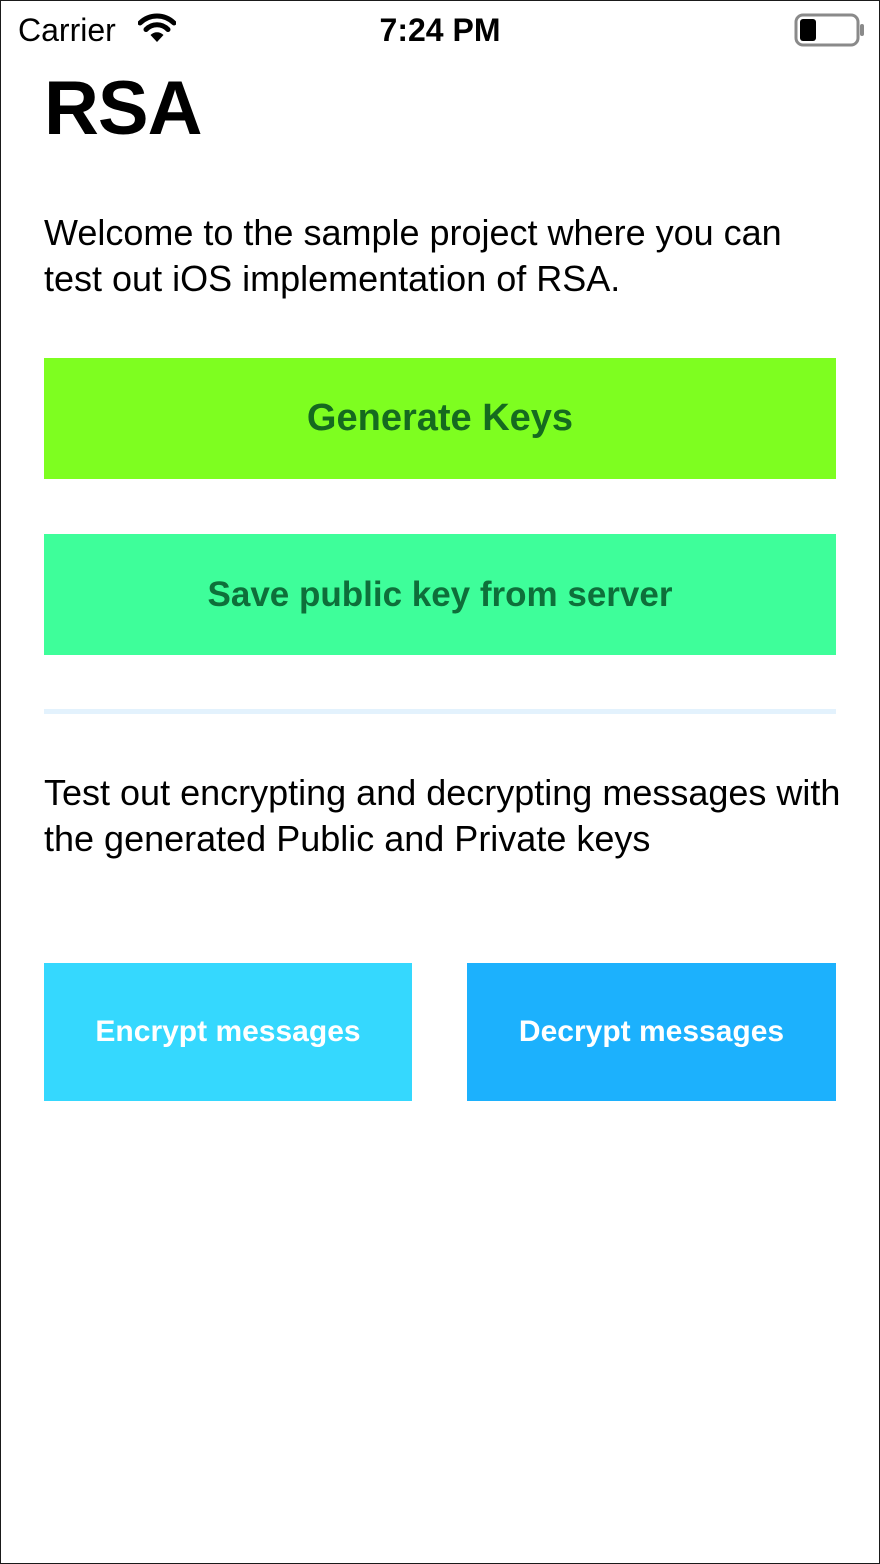 This screenshot has width=880, height=1564. Describe the element at coordinates (440, 594) in the screenshot. I see `save-public-key-button: Save public key from server` at that location.